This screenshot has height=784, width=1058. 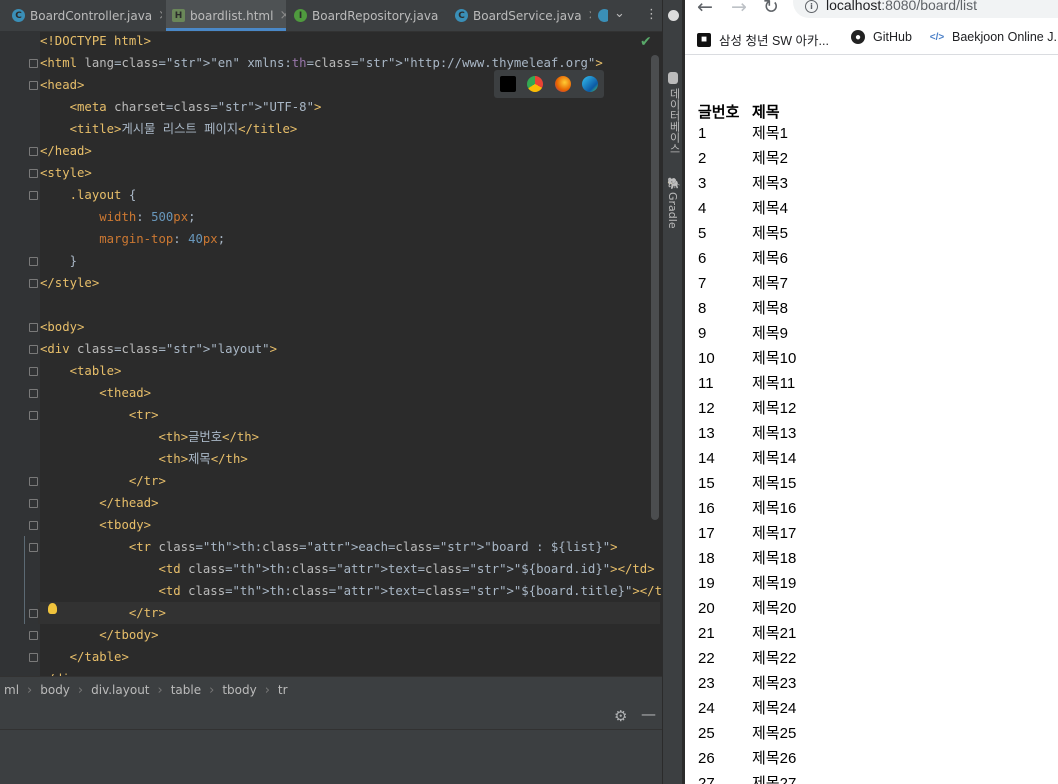 What do you see at coordinates (673, 78) in the screenshot?
I see `database-icon` at bounding box center [673, 78].